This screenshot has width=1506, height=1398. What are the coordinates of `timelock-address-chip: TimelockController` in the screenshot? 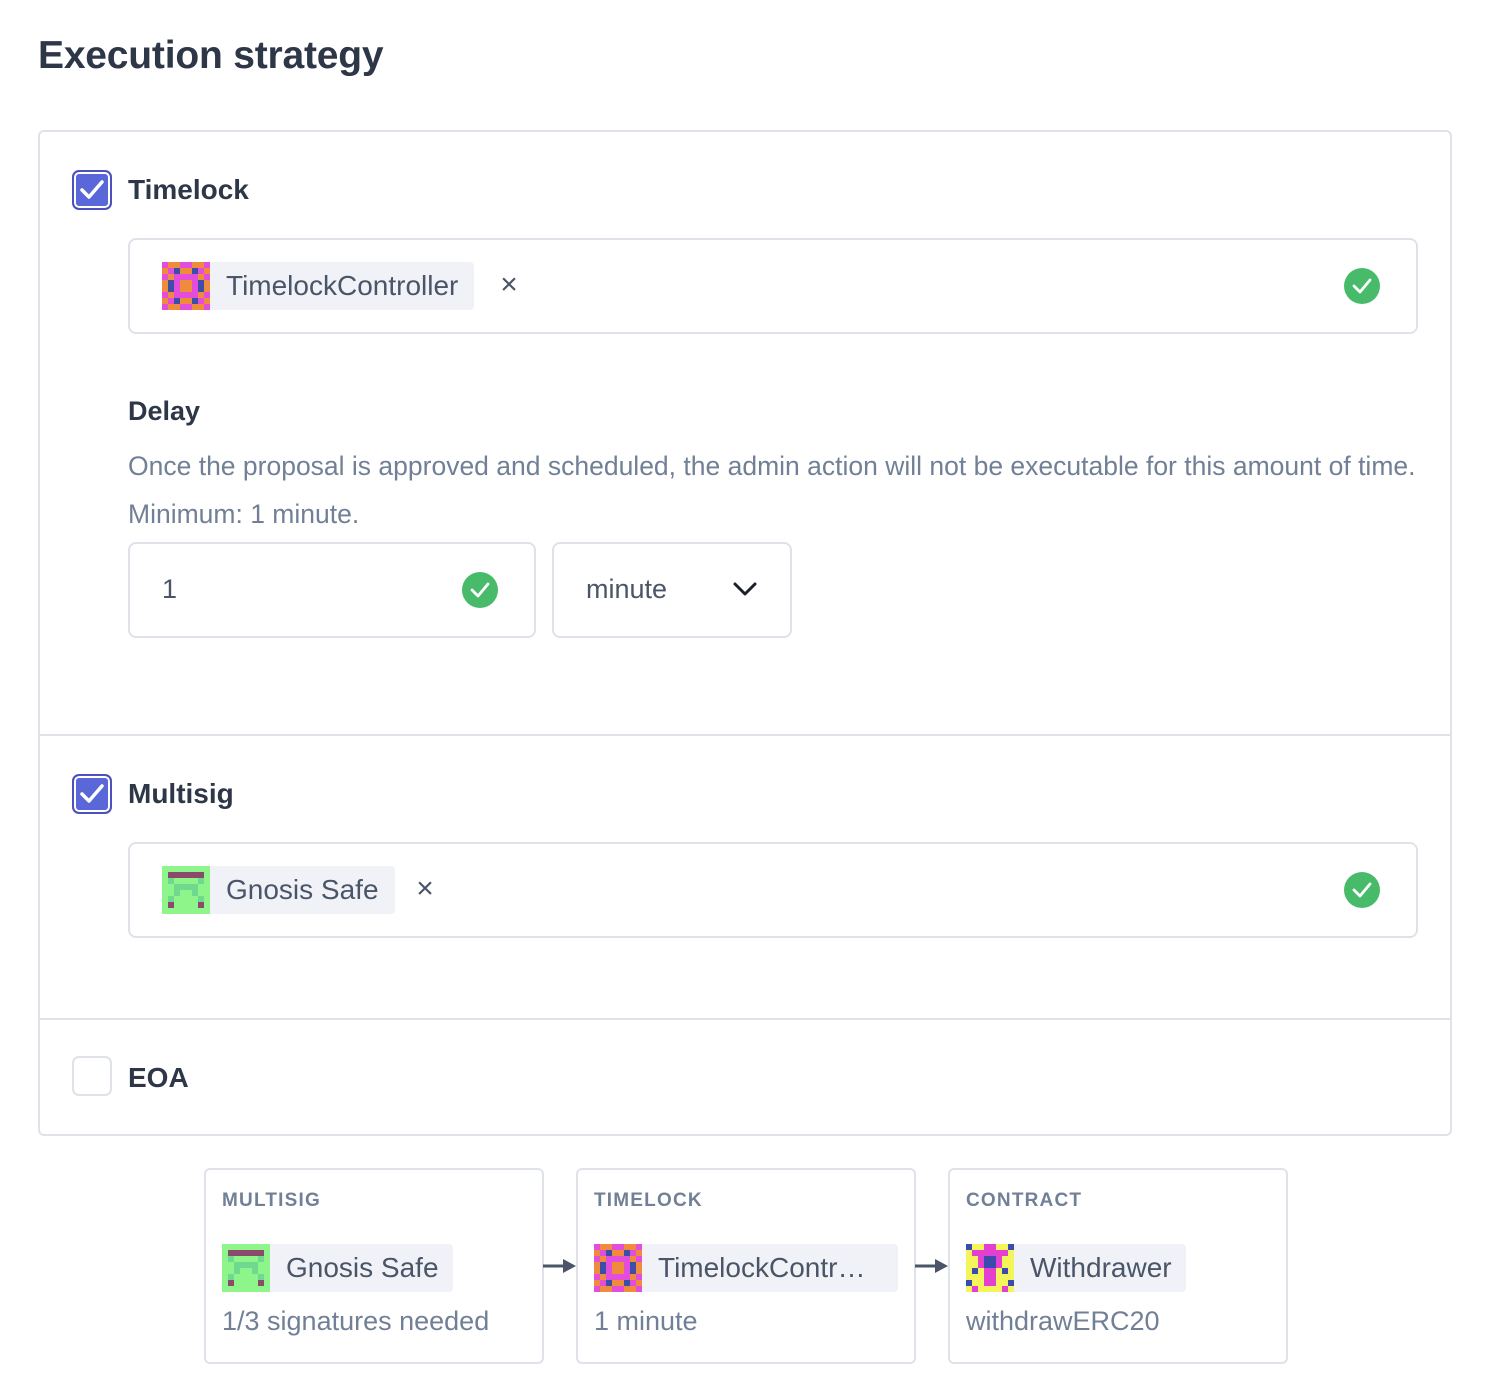 It's located at (318, 286).